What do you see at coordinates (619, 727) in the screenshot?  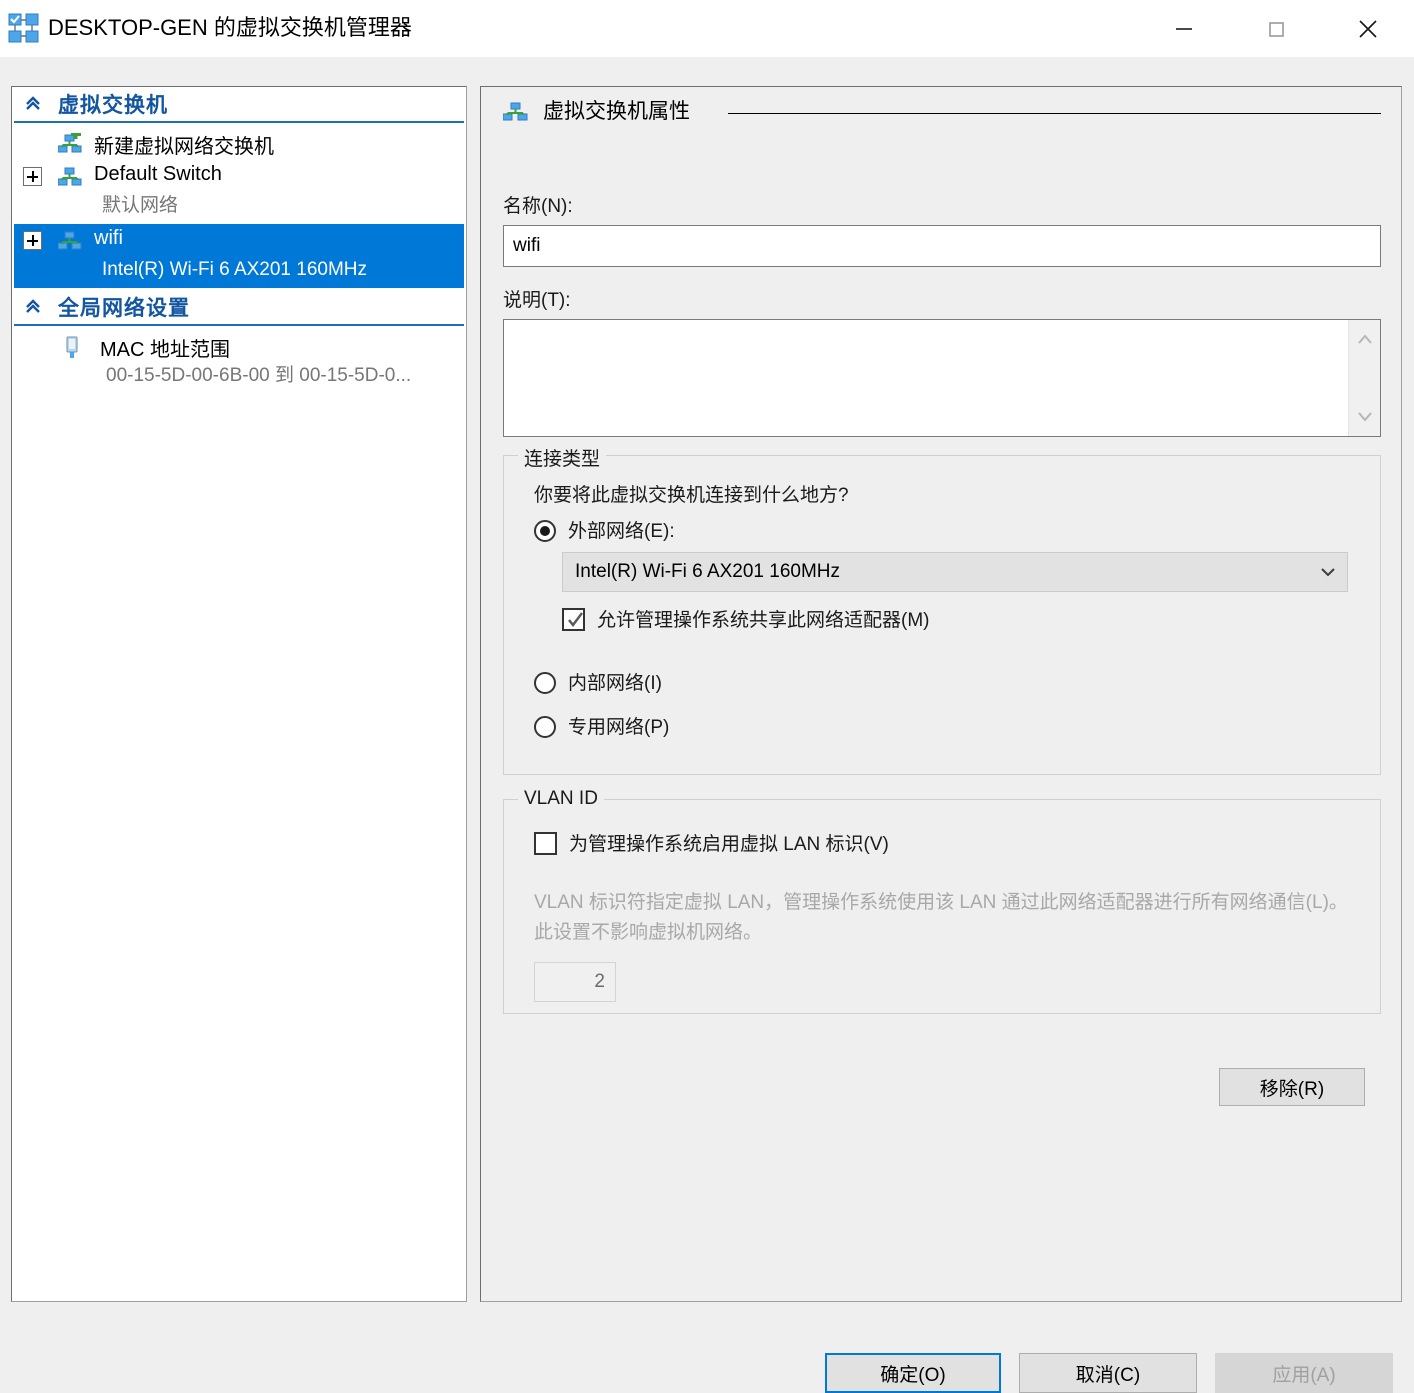 I see `radio-private-network-label: 专用网络(P)` at bounding box center [619, 727].